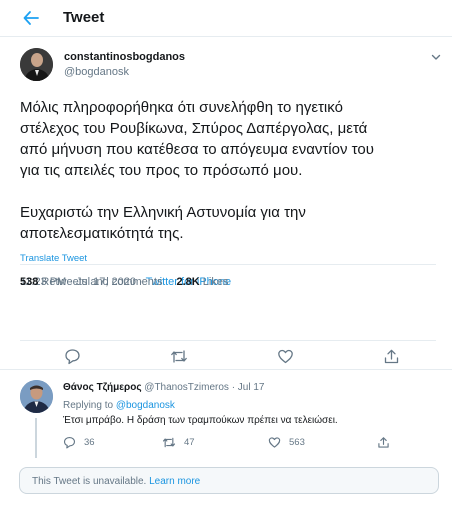 The image size is (452, 508). Describe the element at coordinates (91, 481) in the screenshot. I see `unavailable-text: This Tweet is unavailable.` at that location.